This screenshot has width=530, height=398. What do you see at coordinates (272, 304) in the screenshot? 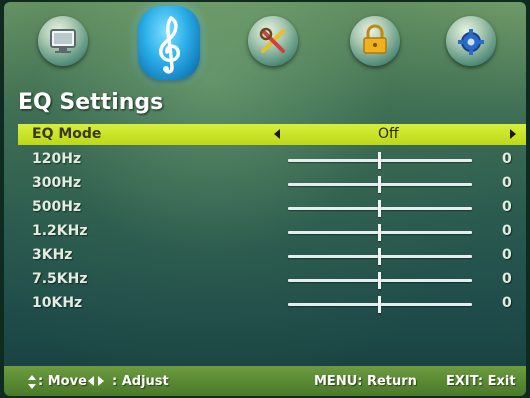
I see `eq-band-row-10khz: 10KHz 0` at bounding box center [272, 304].